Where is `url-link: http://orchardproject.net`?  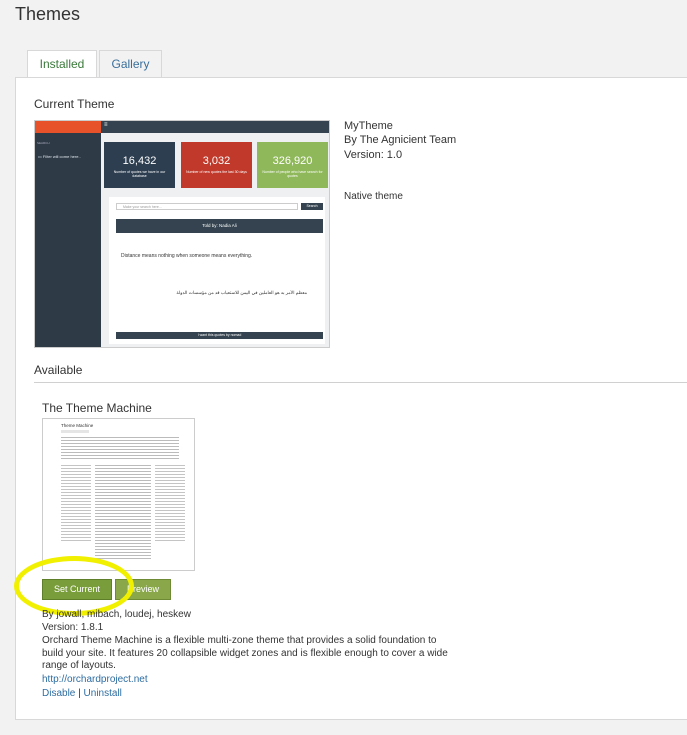 url-link: http://orchardproject.net is located at coordinates (95, 679).